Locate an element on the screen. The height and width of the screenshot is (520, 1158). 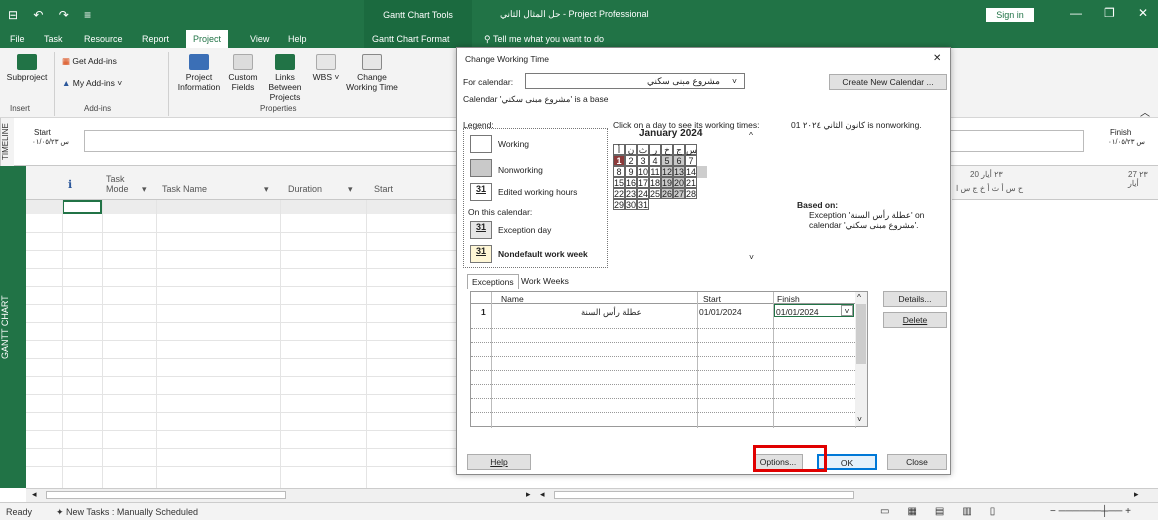
minimize-button: — is located at coordinates (1076, 13).